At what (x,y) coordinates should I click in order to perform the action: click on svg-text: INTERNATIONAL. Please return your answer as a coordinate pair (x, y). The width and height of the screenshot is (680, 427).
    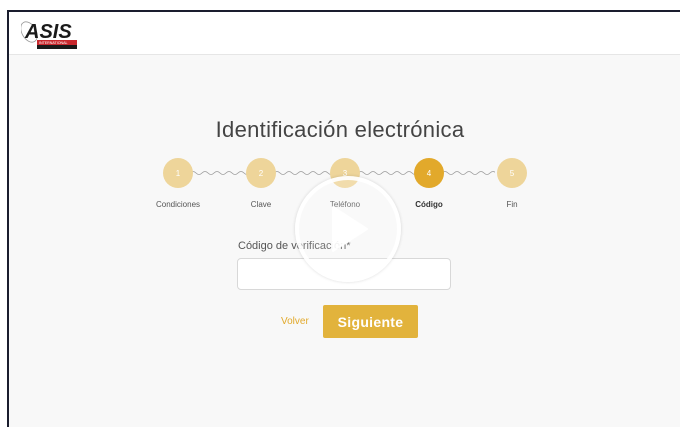
    Looking at the image, I should click on (53, 43).